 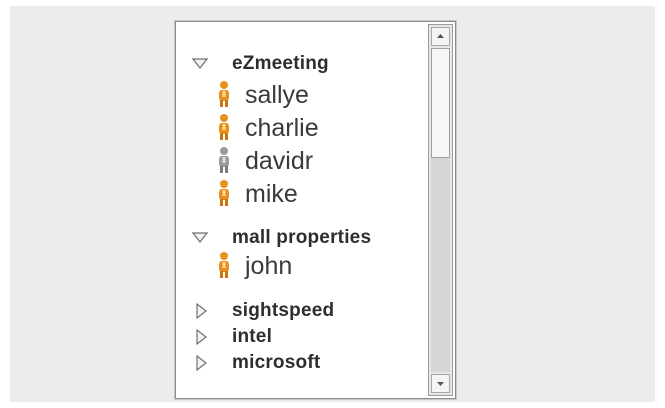 What do you see at coordinates (280, 63) in the screenshot?
I see `group-label: eZmeeting` at bounding box center [280, 63].